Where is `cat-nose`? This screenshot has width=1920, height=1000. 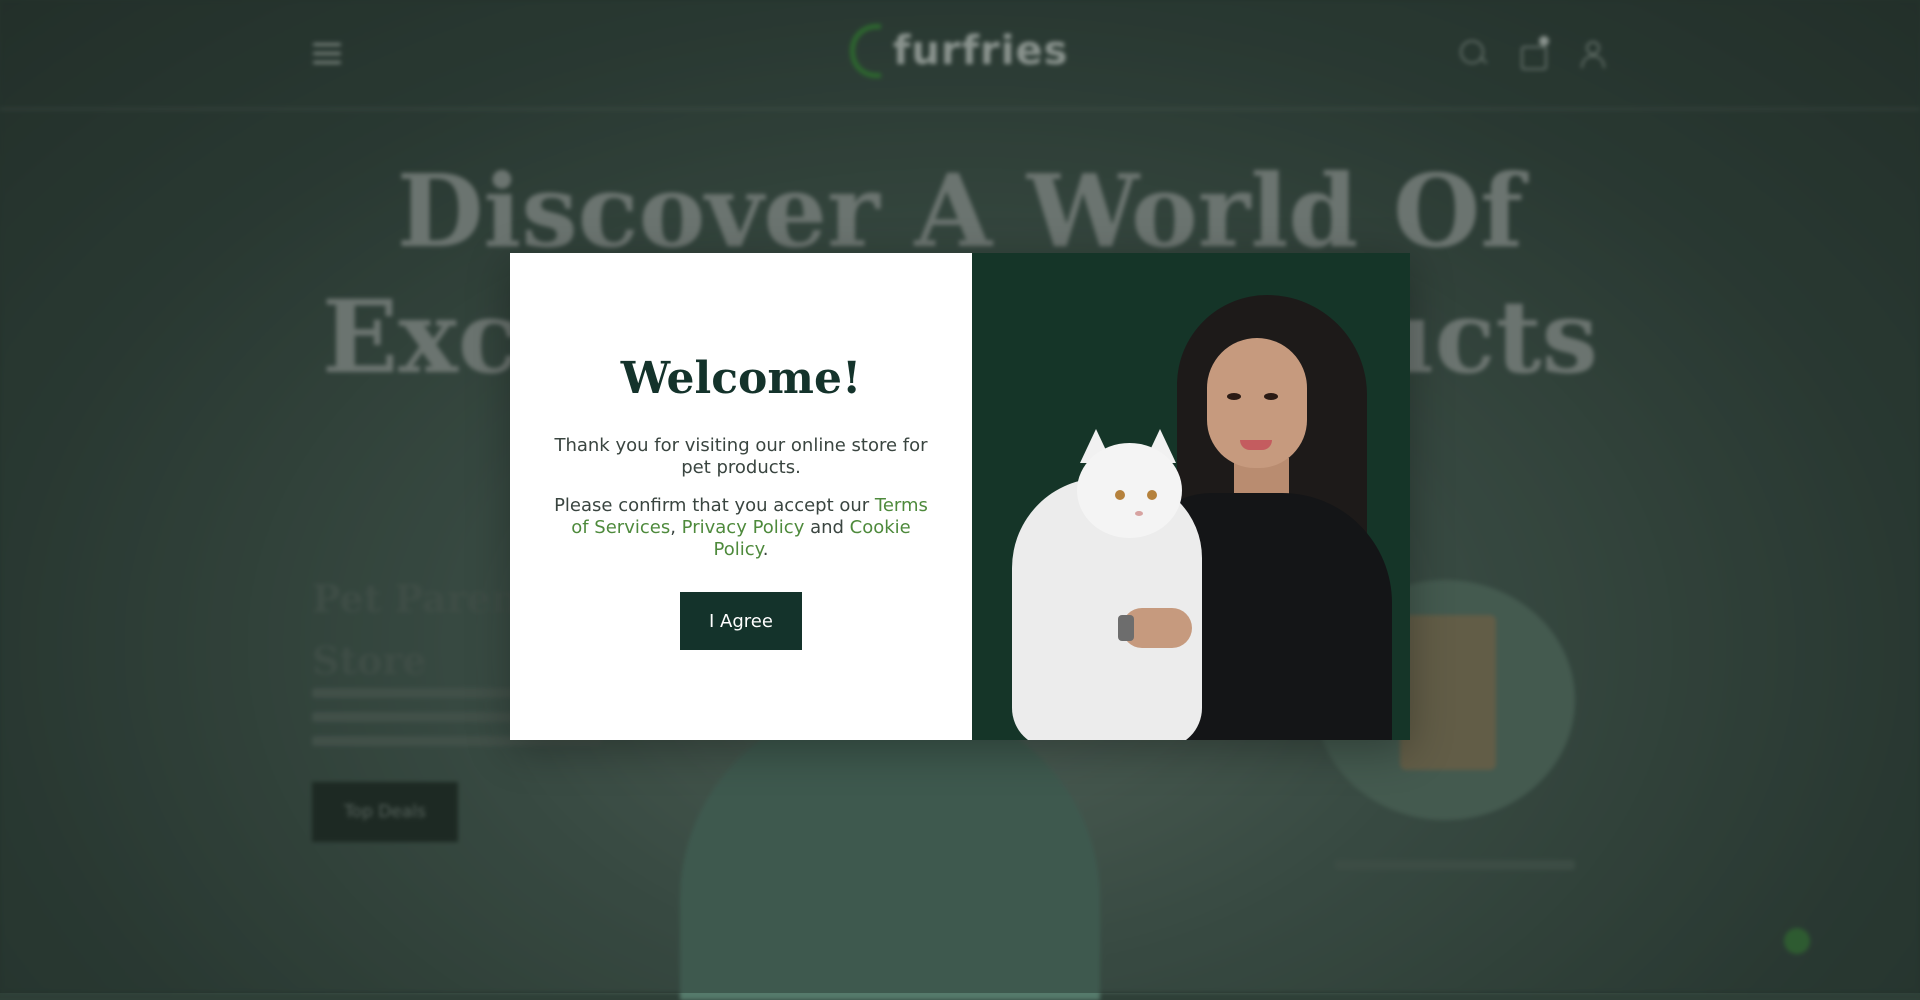 cat-nose is located at coordinates (1139, 513).